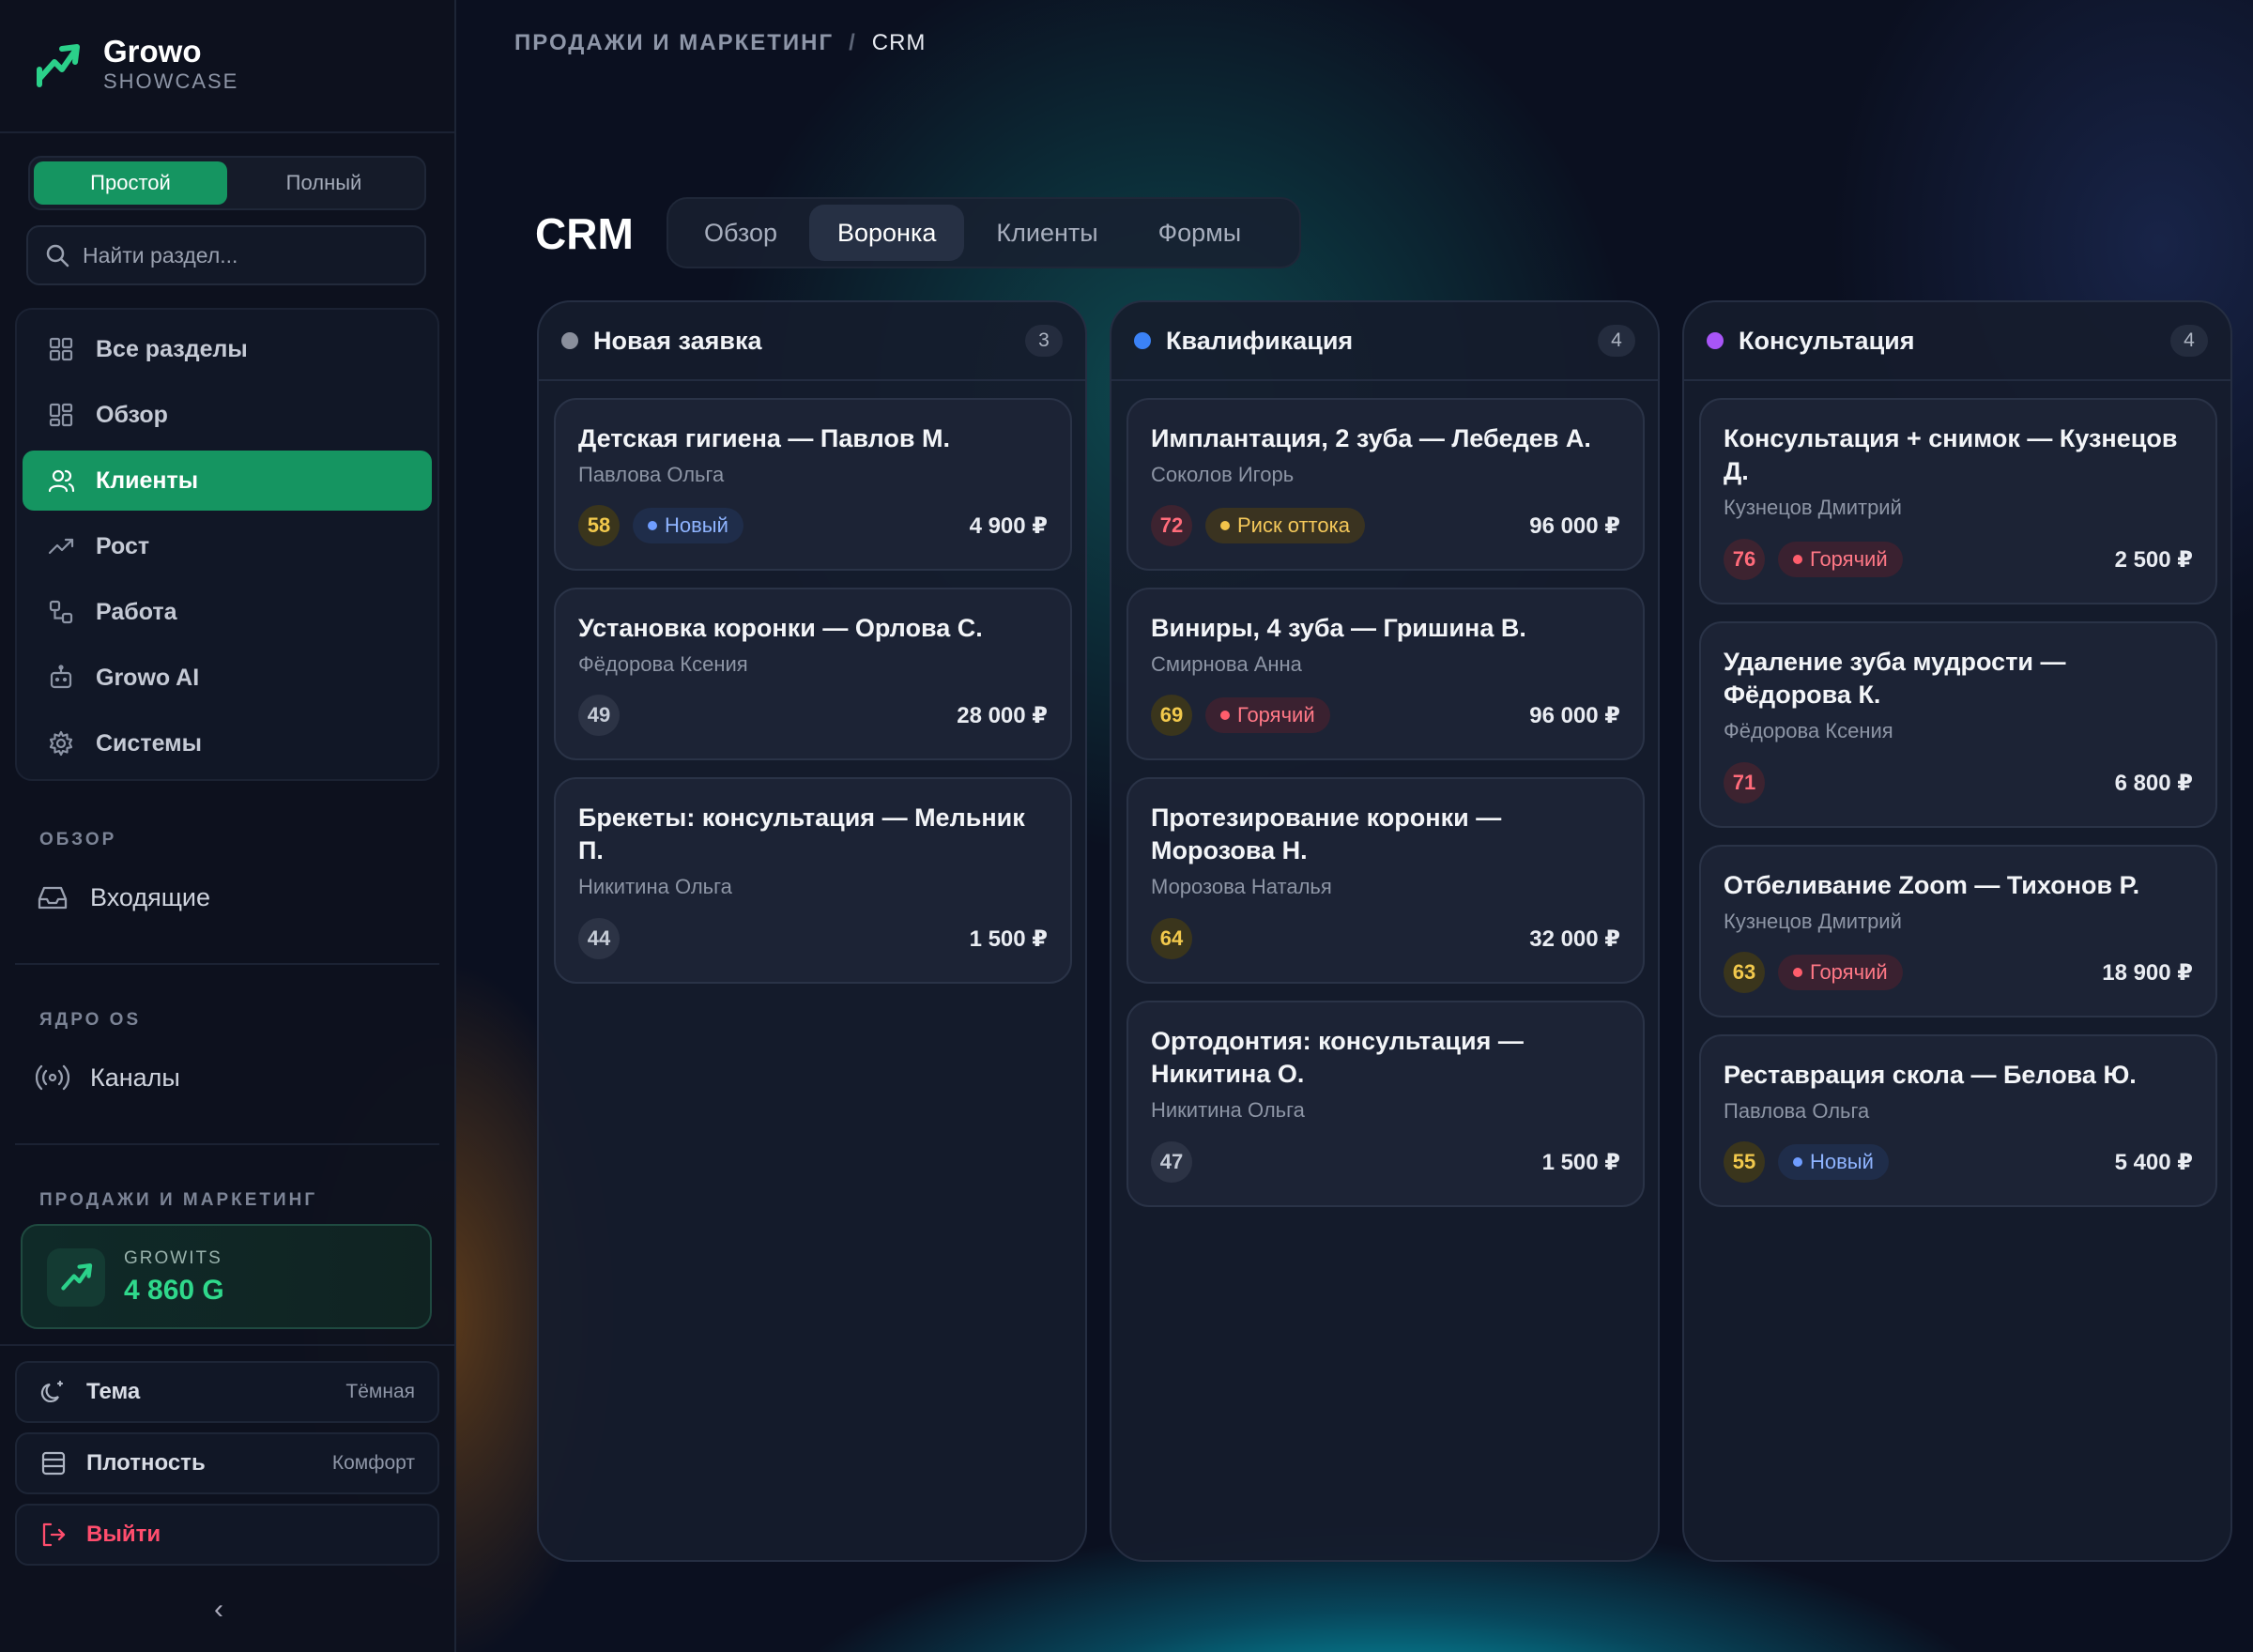 The image size is (2253, 1652). Describe the element at coordinates (1171, 525) in the screenshot. I see `lead-score: 72` at that location.